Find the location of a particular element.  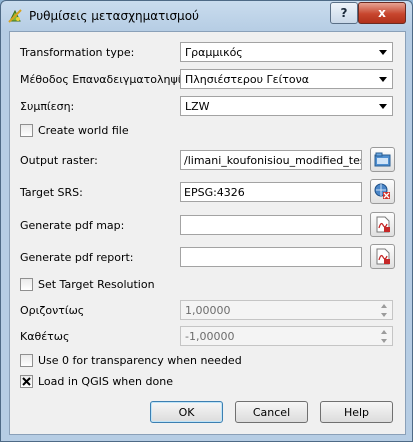

vertical-resolution-value: -1,00000 is located at coordinates (210, 336).